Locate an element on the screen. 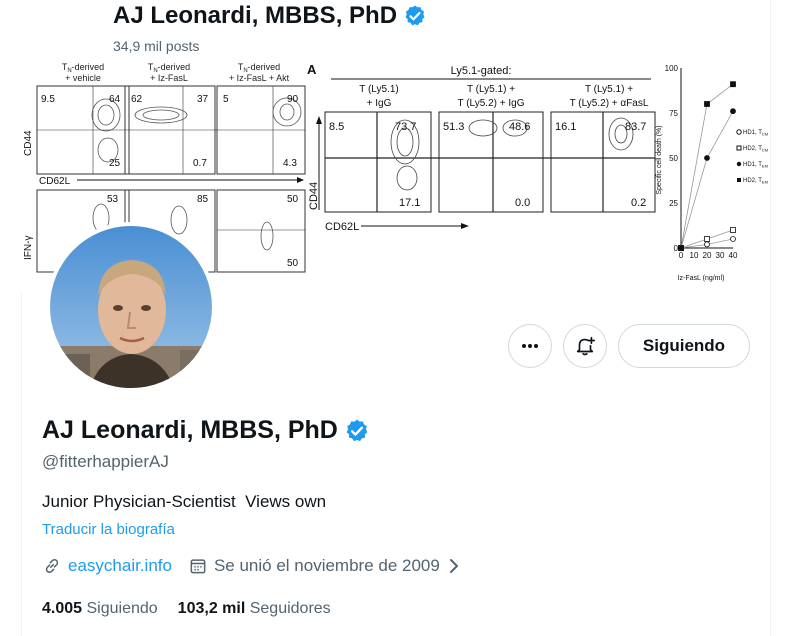 The height and width of the screenshot is (636, 792). svg-text: 16.1 is located at coordinates (565, 127).